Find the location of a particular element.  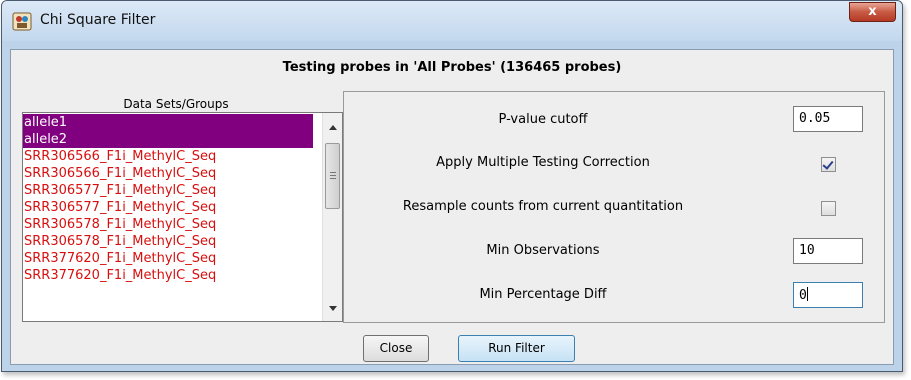

list-item: allele1 is located at coordinates (168, 122).